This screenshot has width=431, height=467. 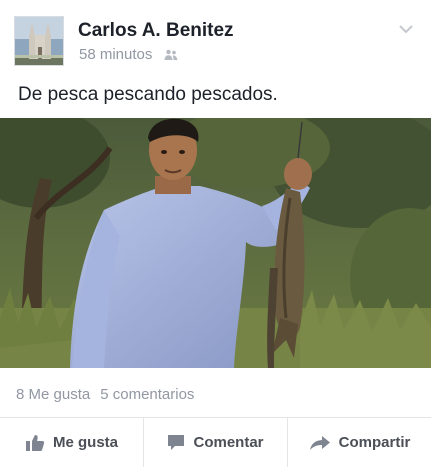 I want to click on post-actions: Me gusta Comentar Compartir, so click(x=215, y=442).